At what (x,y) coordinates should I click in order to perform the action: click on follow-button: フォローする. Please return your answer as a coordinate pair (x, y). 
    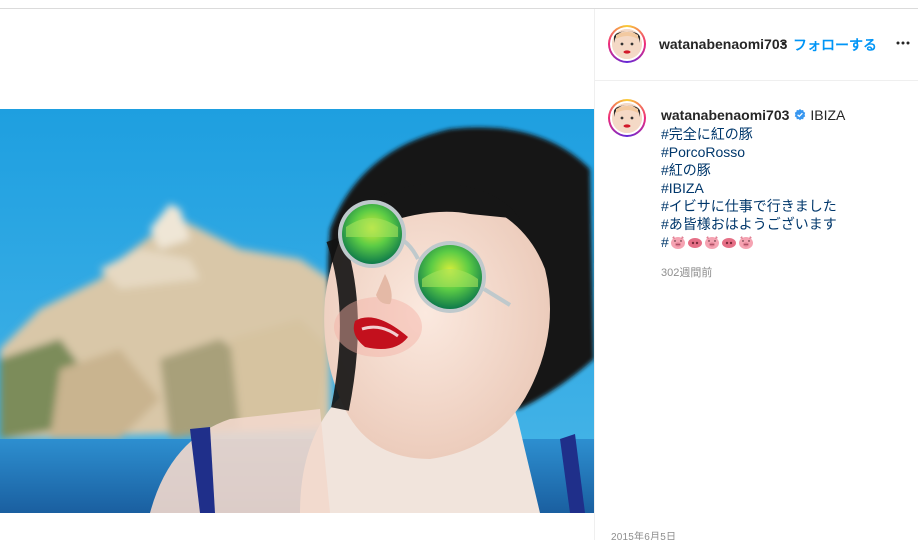
    Looking at the image, I should click on (835, 45).